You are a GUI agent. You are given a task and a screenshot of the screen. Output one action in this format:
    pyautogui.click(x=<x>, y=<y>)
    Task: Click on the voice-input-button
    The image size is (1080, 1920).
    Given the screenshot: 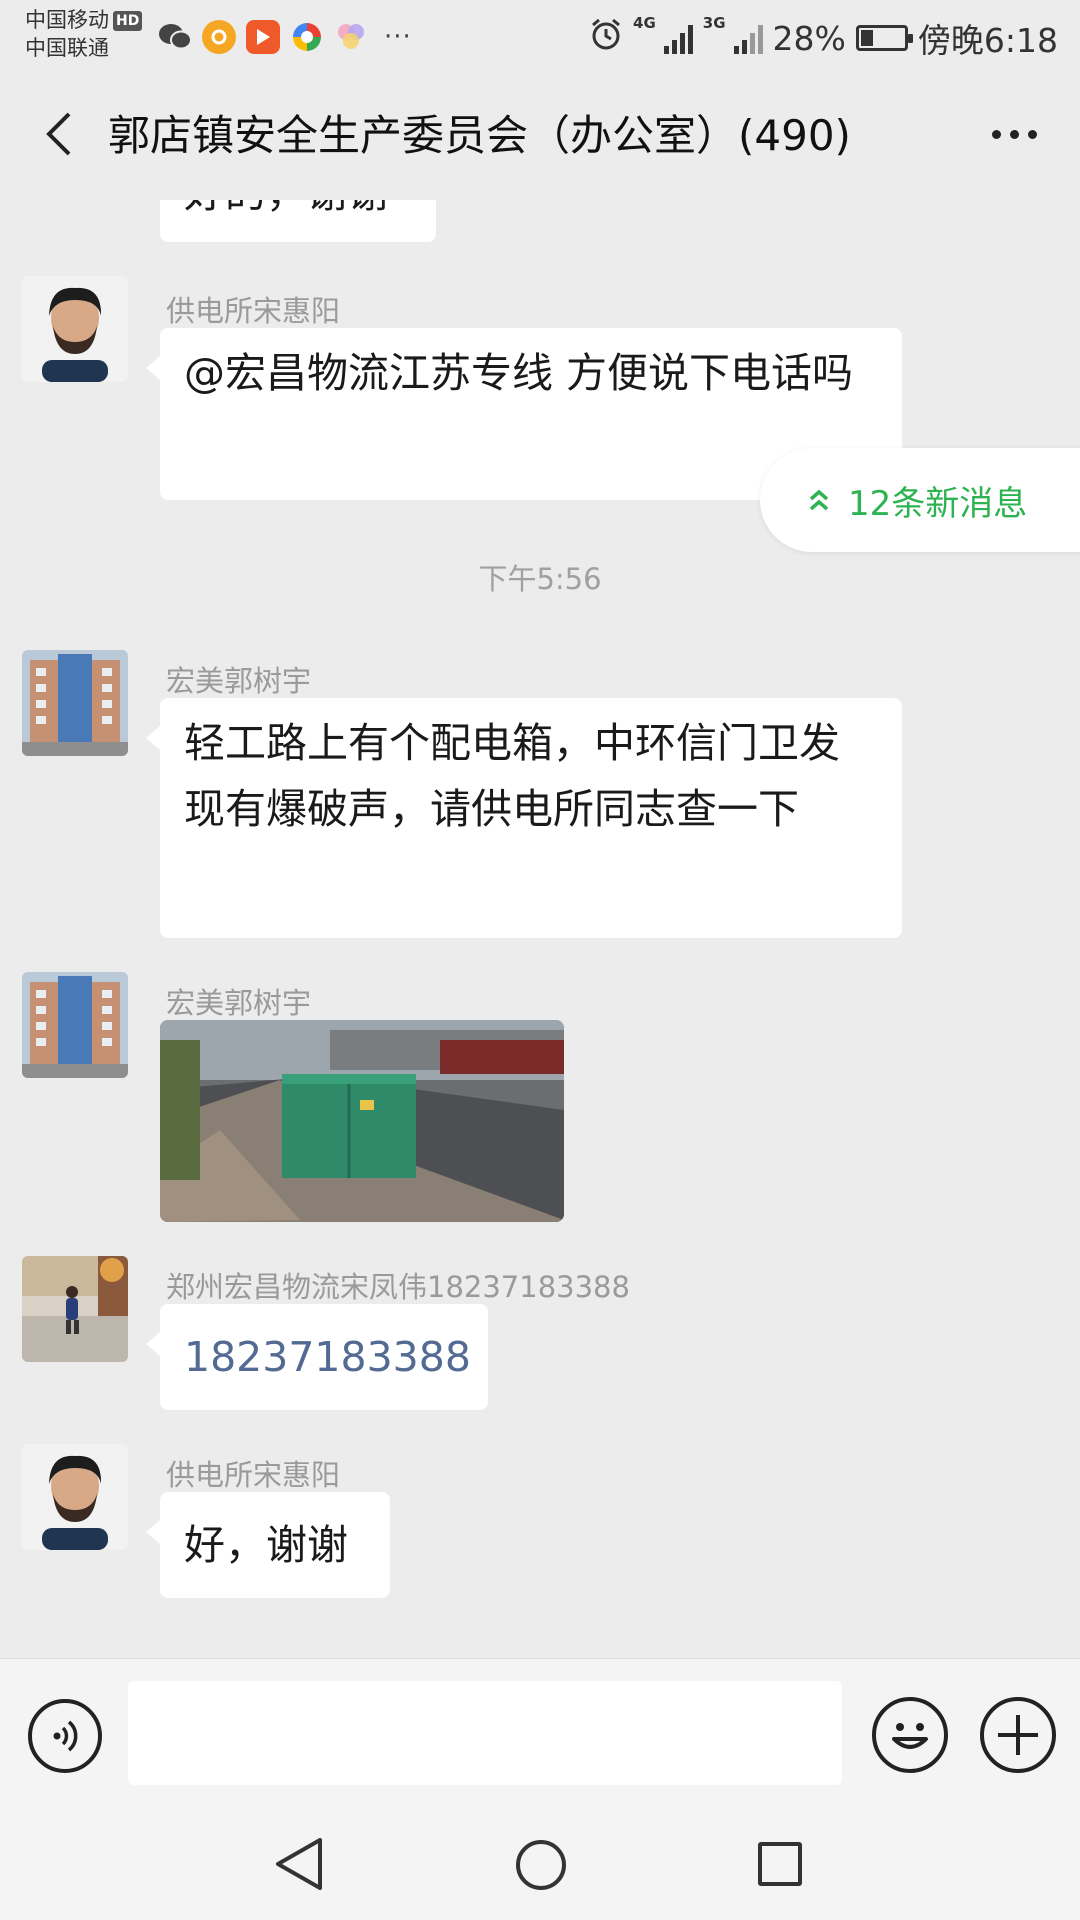 What is the action you would take?
    pyautogui.click(x=65, y=1736)
    